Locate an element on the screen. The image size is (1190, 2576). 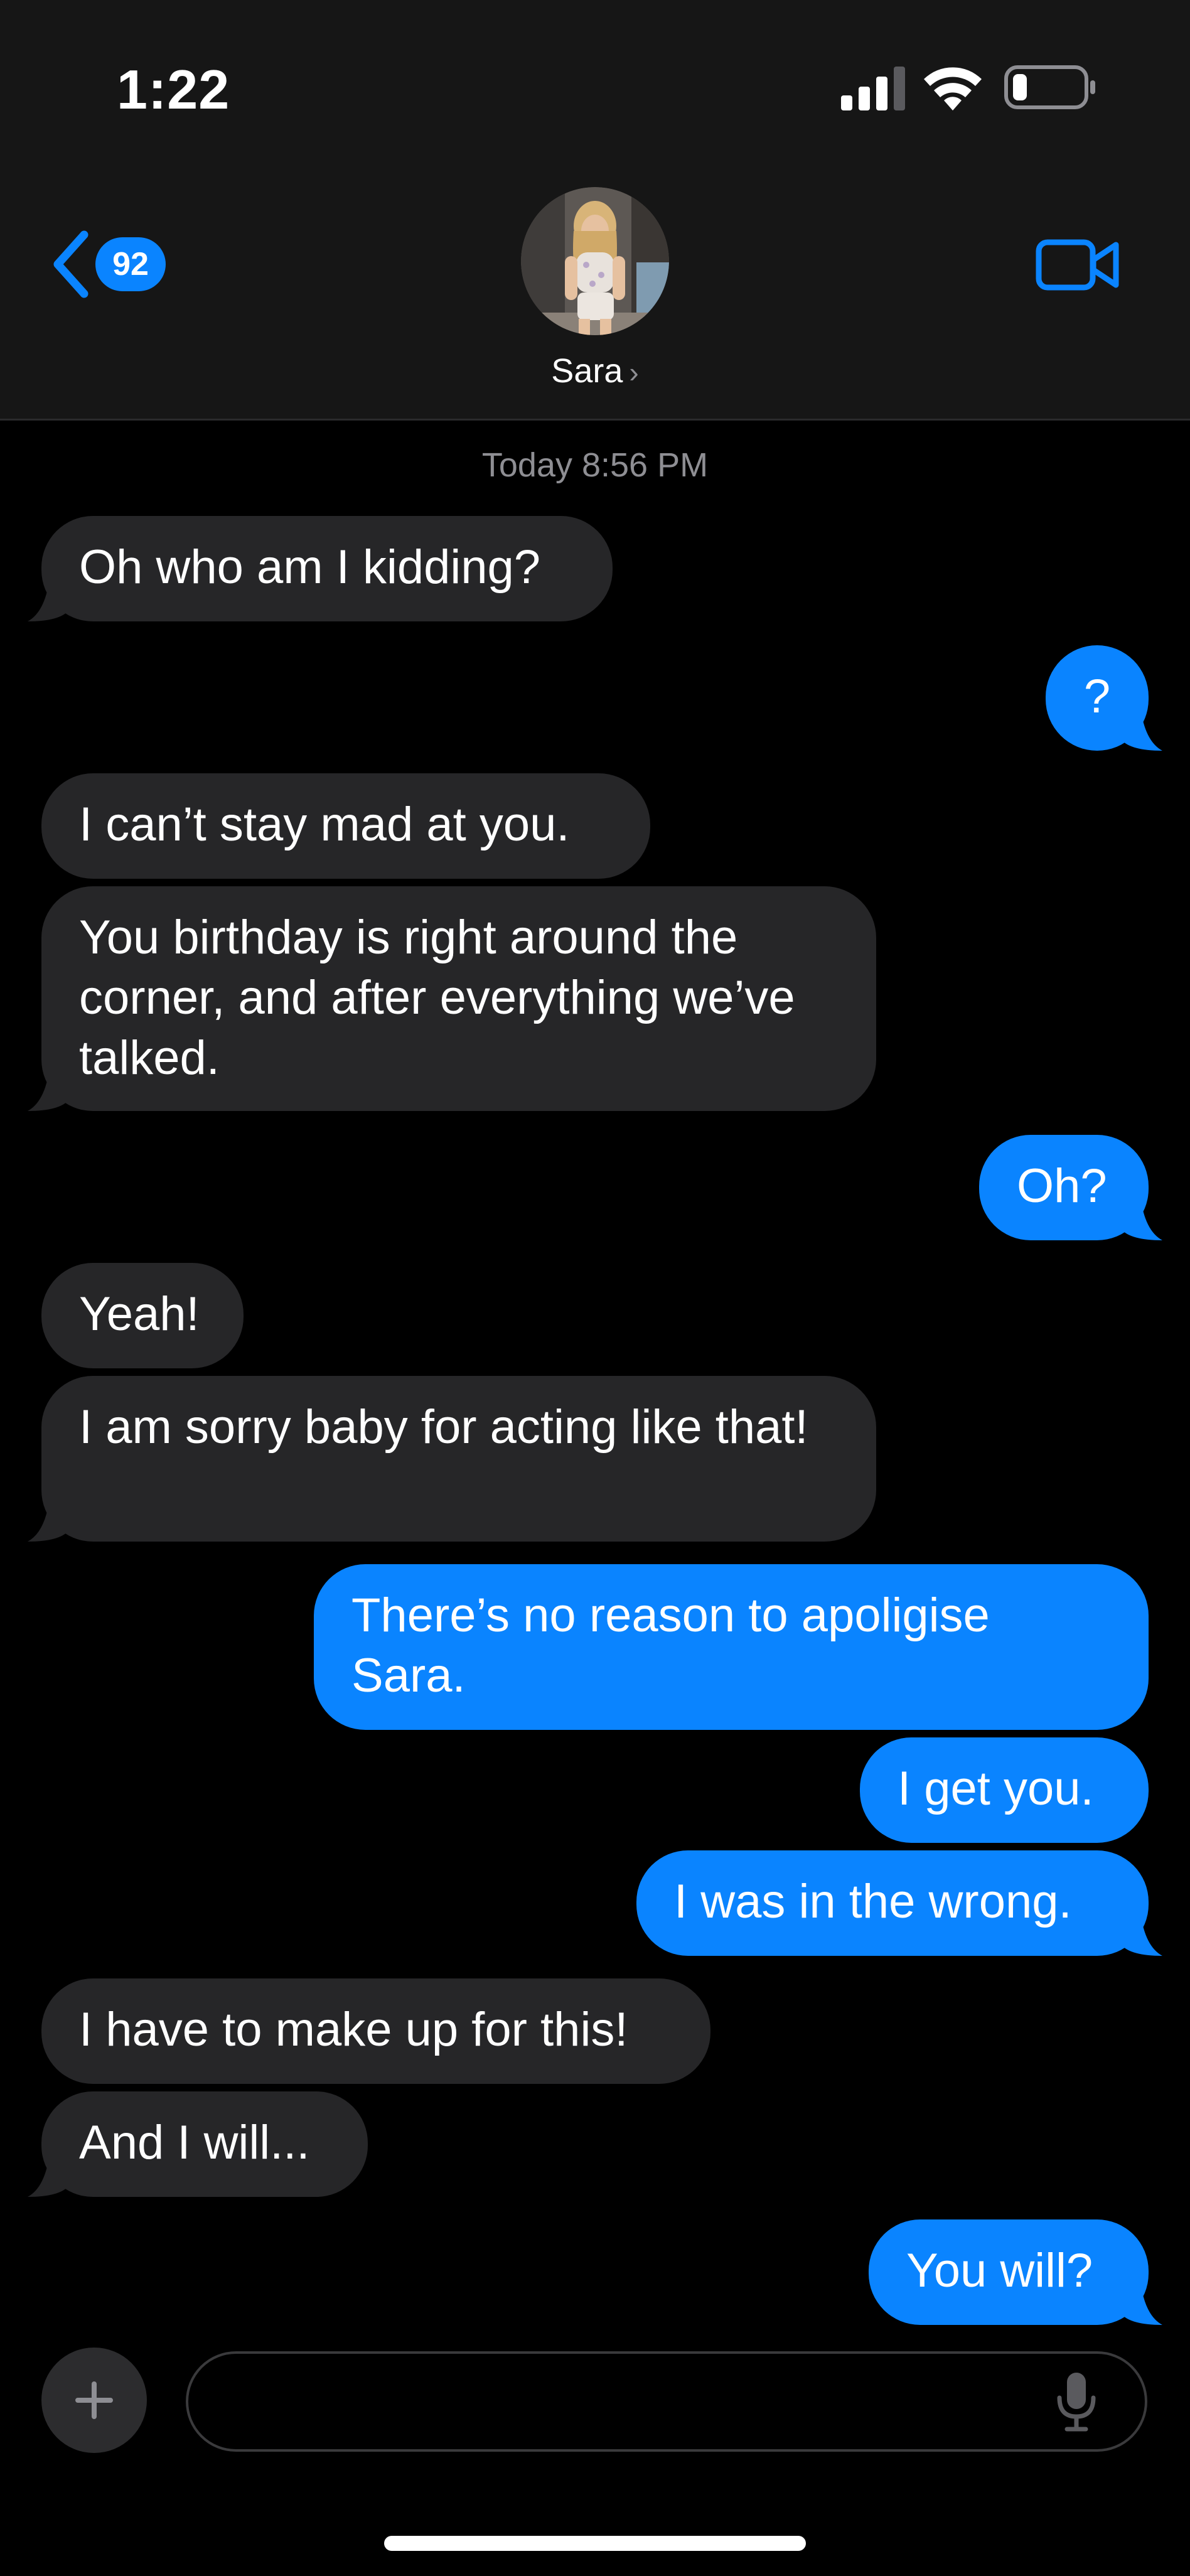
message-text: Yeah! is located at coordinates (139, 1314).